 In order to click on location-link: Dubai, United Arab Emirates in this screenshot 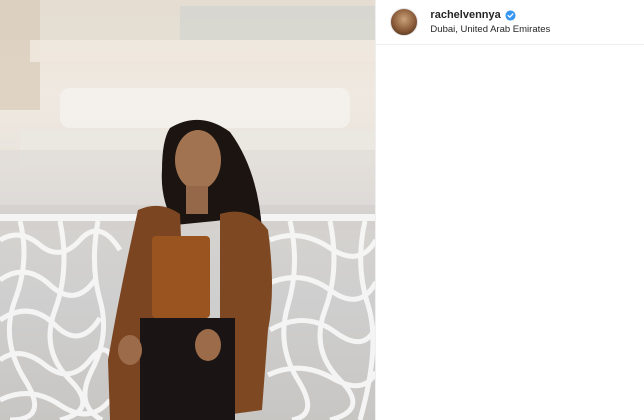, I will do `click(490, 29)`.